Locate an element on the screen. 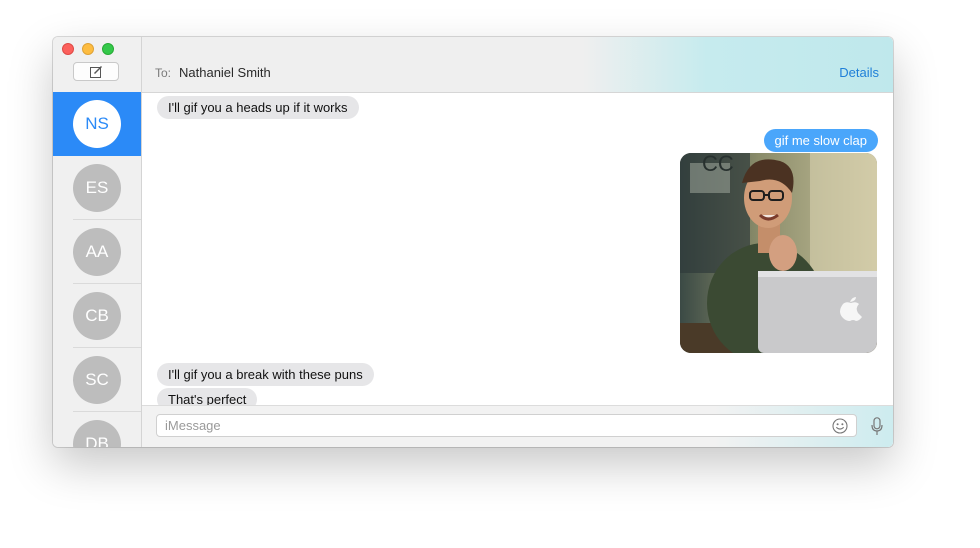 The image size is (980, 548). conversation-item: DB is located at coordinates (97, 429).